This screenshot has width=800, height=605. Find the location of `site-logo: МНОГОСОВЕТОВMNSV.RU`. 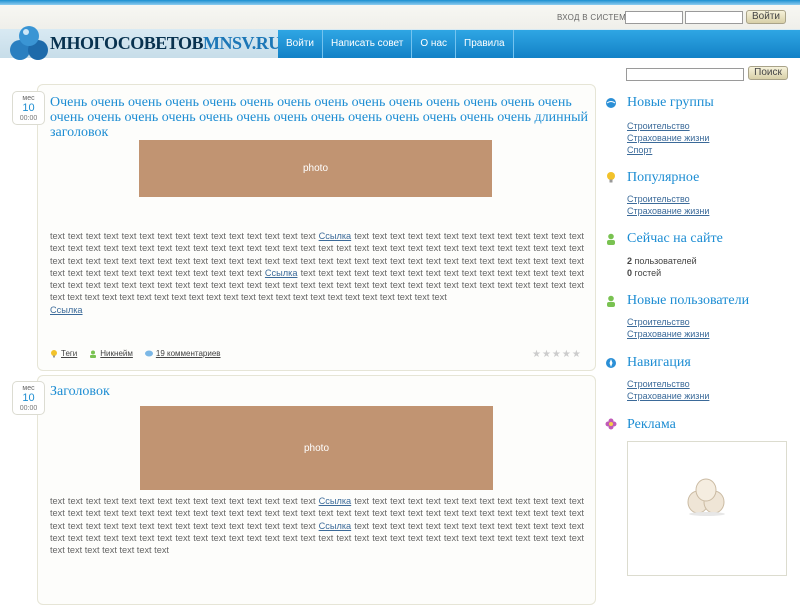

site-logo: МНОГОСОВЕТОВMNSV.RU is located at coordinates (165, 43).